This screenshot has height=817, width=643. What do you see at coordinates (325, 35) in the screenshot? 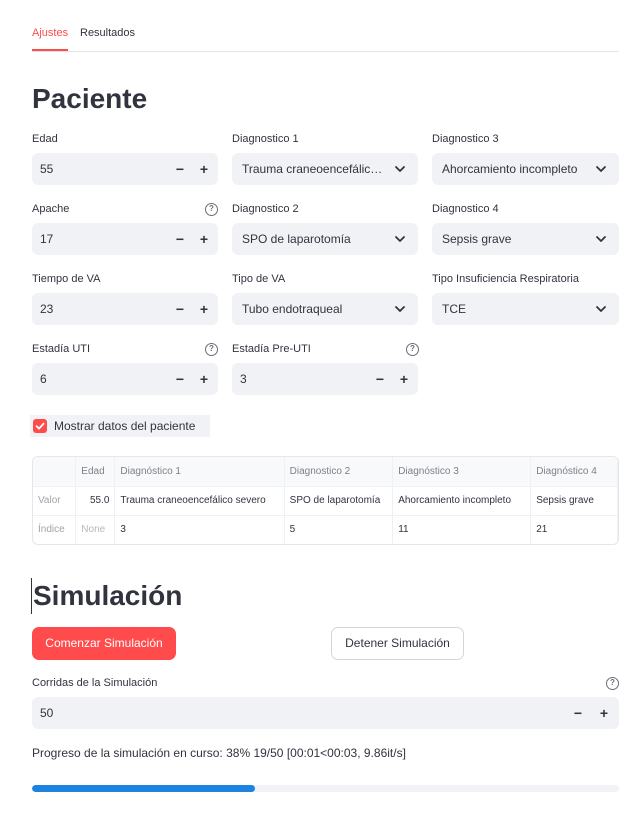
I see `tab-bar: Ajustes Resultados` at bounding box center [325, 35].